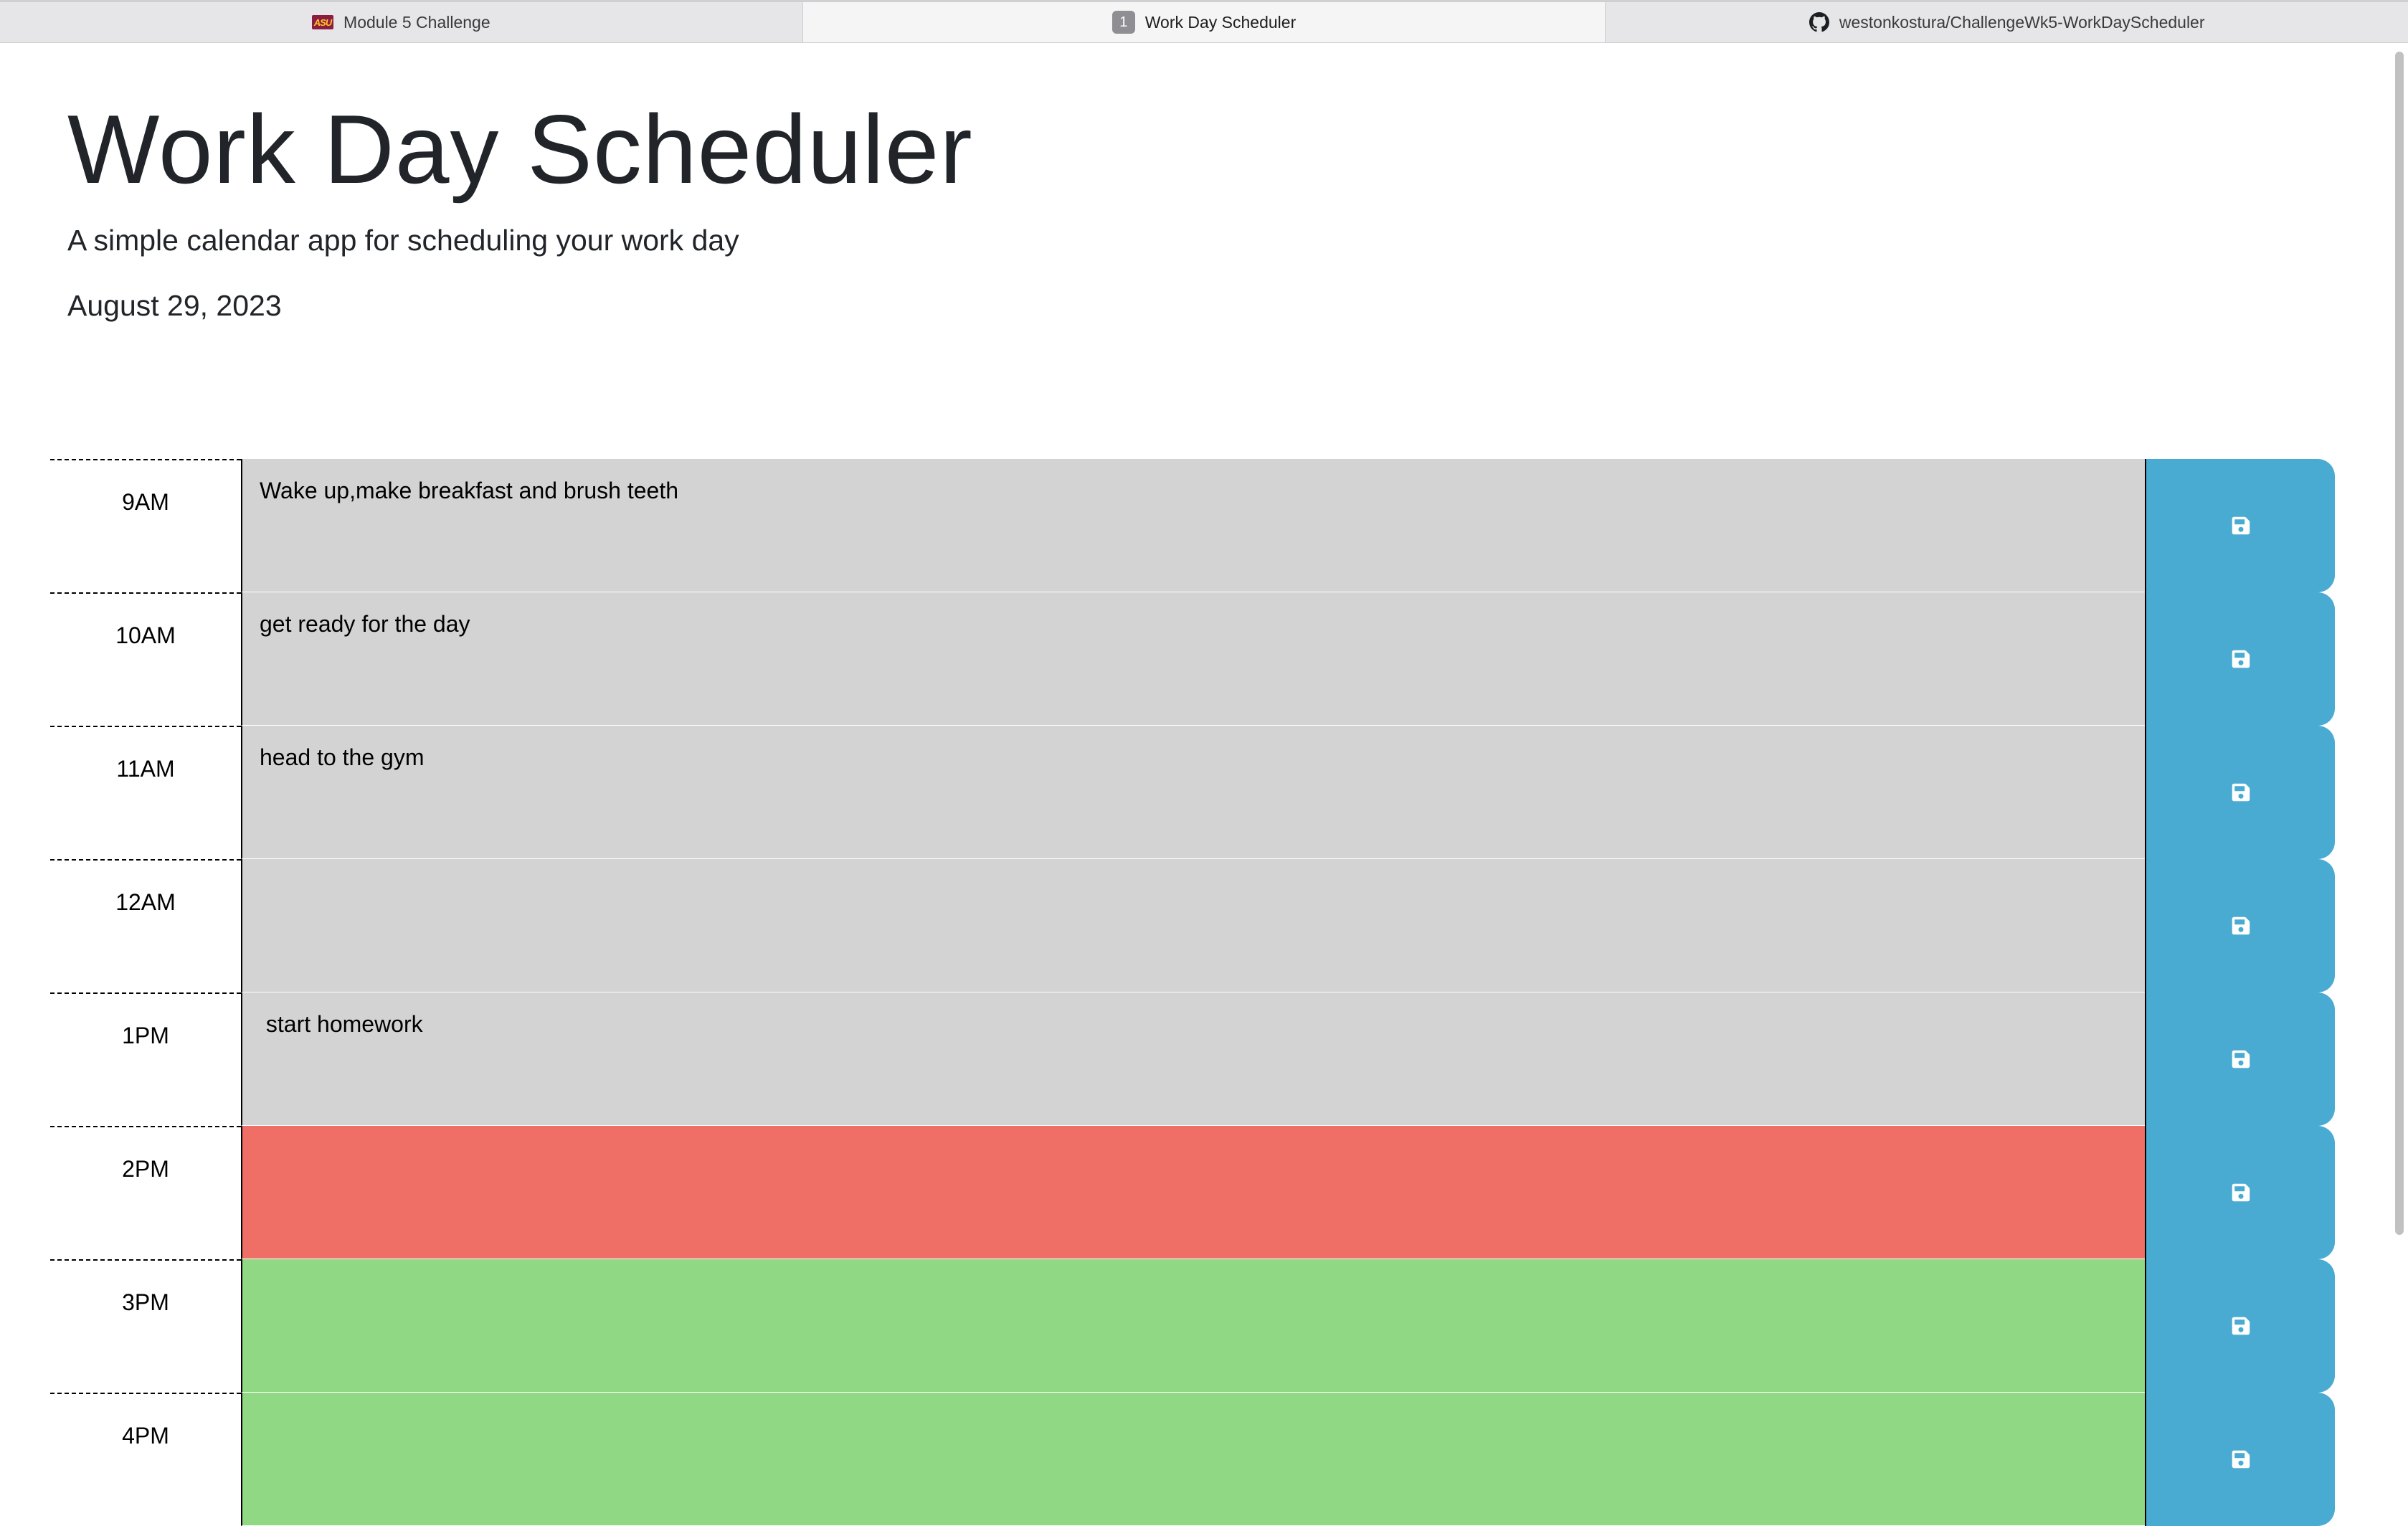 The image size is (2408, 1526). What do you see at coordinates (323, 22) in the screenshot?
I see `asu-logo-icon: ASU` at bounding box center [323, 22].